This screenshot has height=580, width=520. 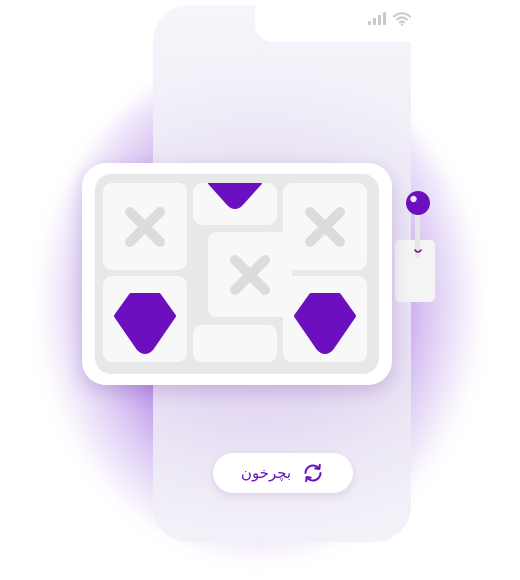 I want to click on spin-button: بچرخون, so click(x=283, y=473).